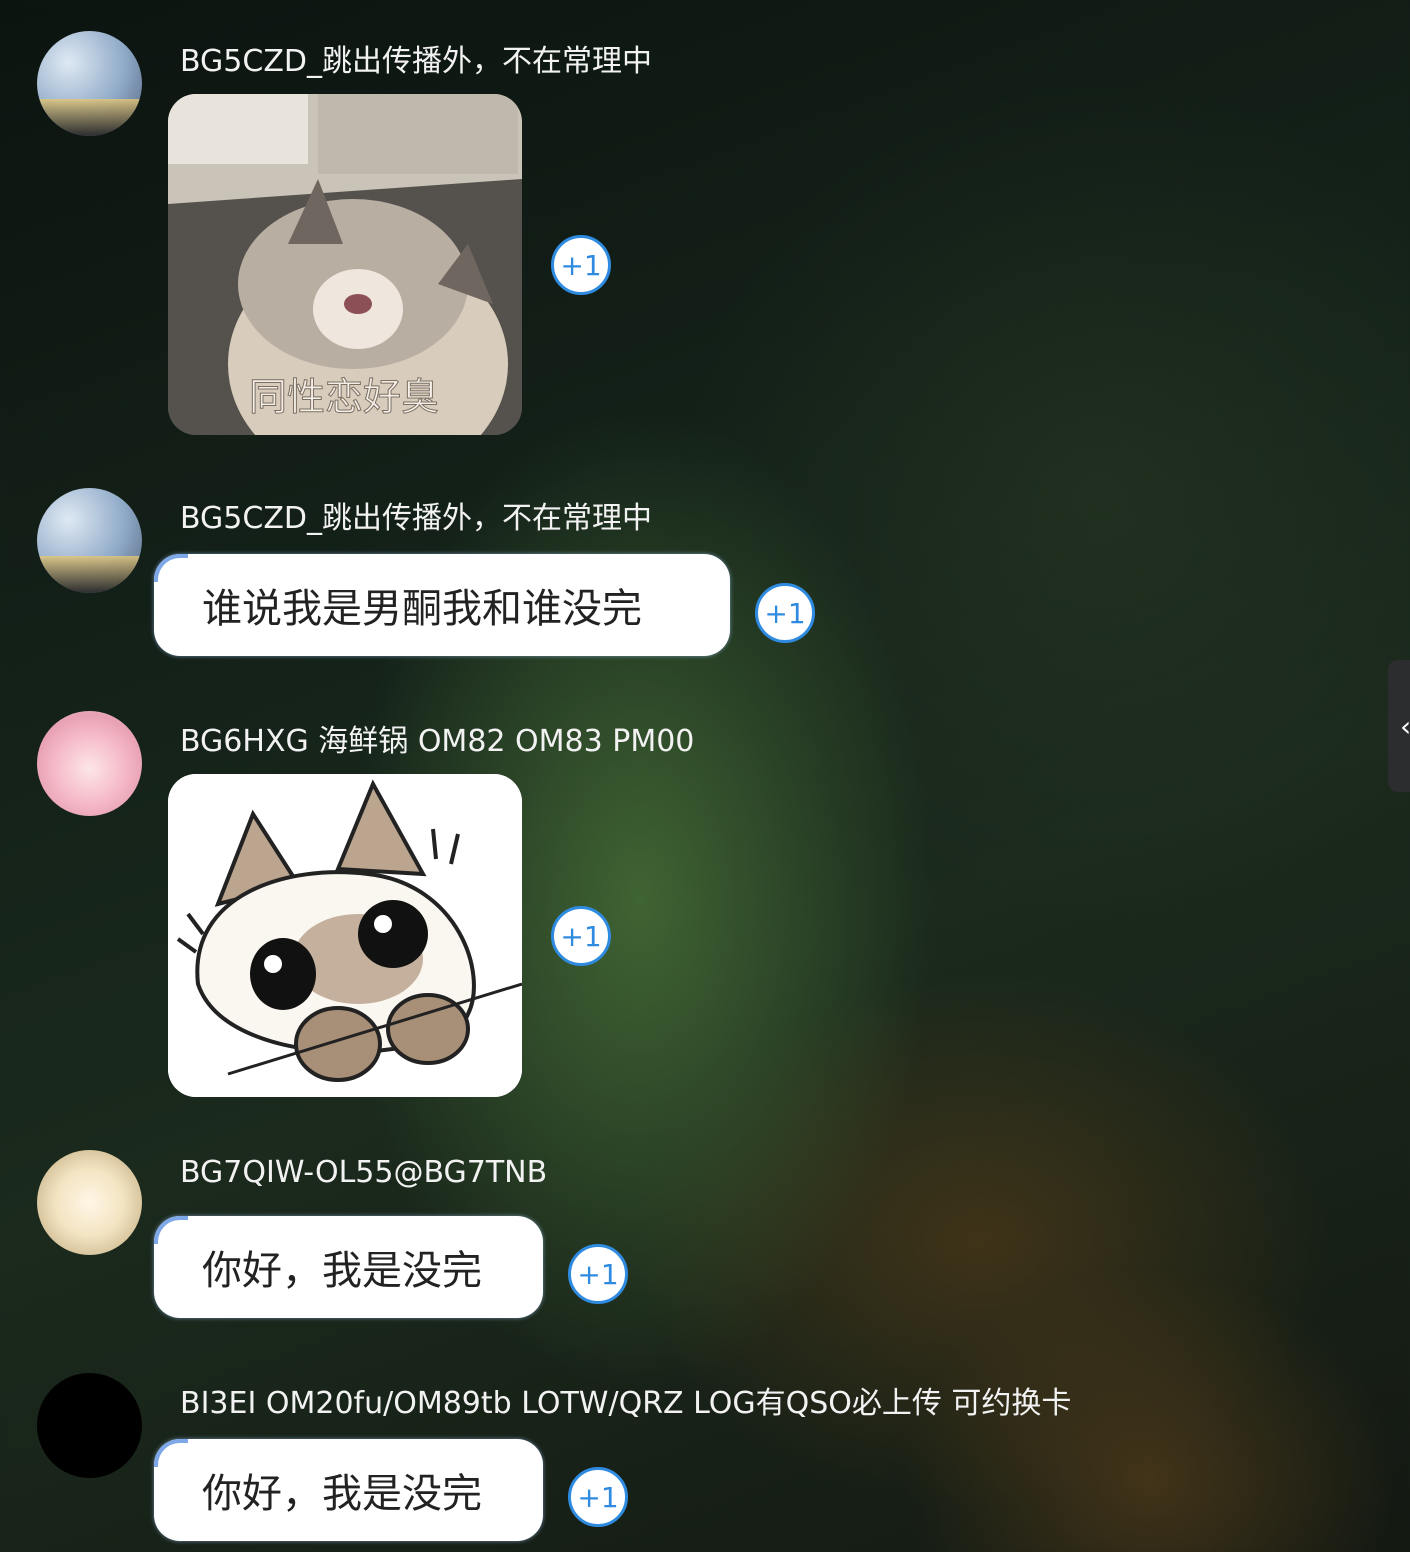 Image resolution: width=1410 pixels, height=1552 pixels. What do you see at coordinates (422, 609) in the screenshot?
I see `message-text: 谁说我是男酮我和谁没完` at bounding box center [422, 609].